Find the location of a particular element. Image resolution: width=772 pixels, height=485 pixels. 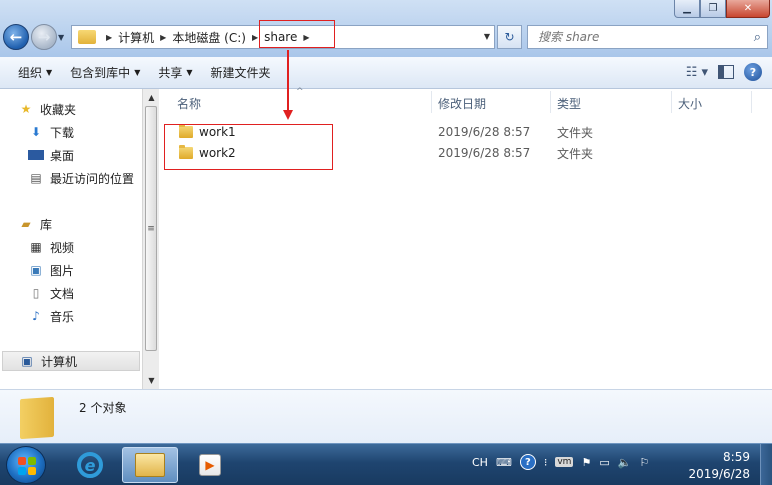

clock-time: 8:59 is located at coordinates (736, 457).